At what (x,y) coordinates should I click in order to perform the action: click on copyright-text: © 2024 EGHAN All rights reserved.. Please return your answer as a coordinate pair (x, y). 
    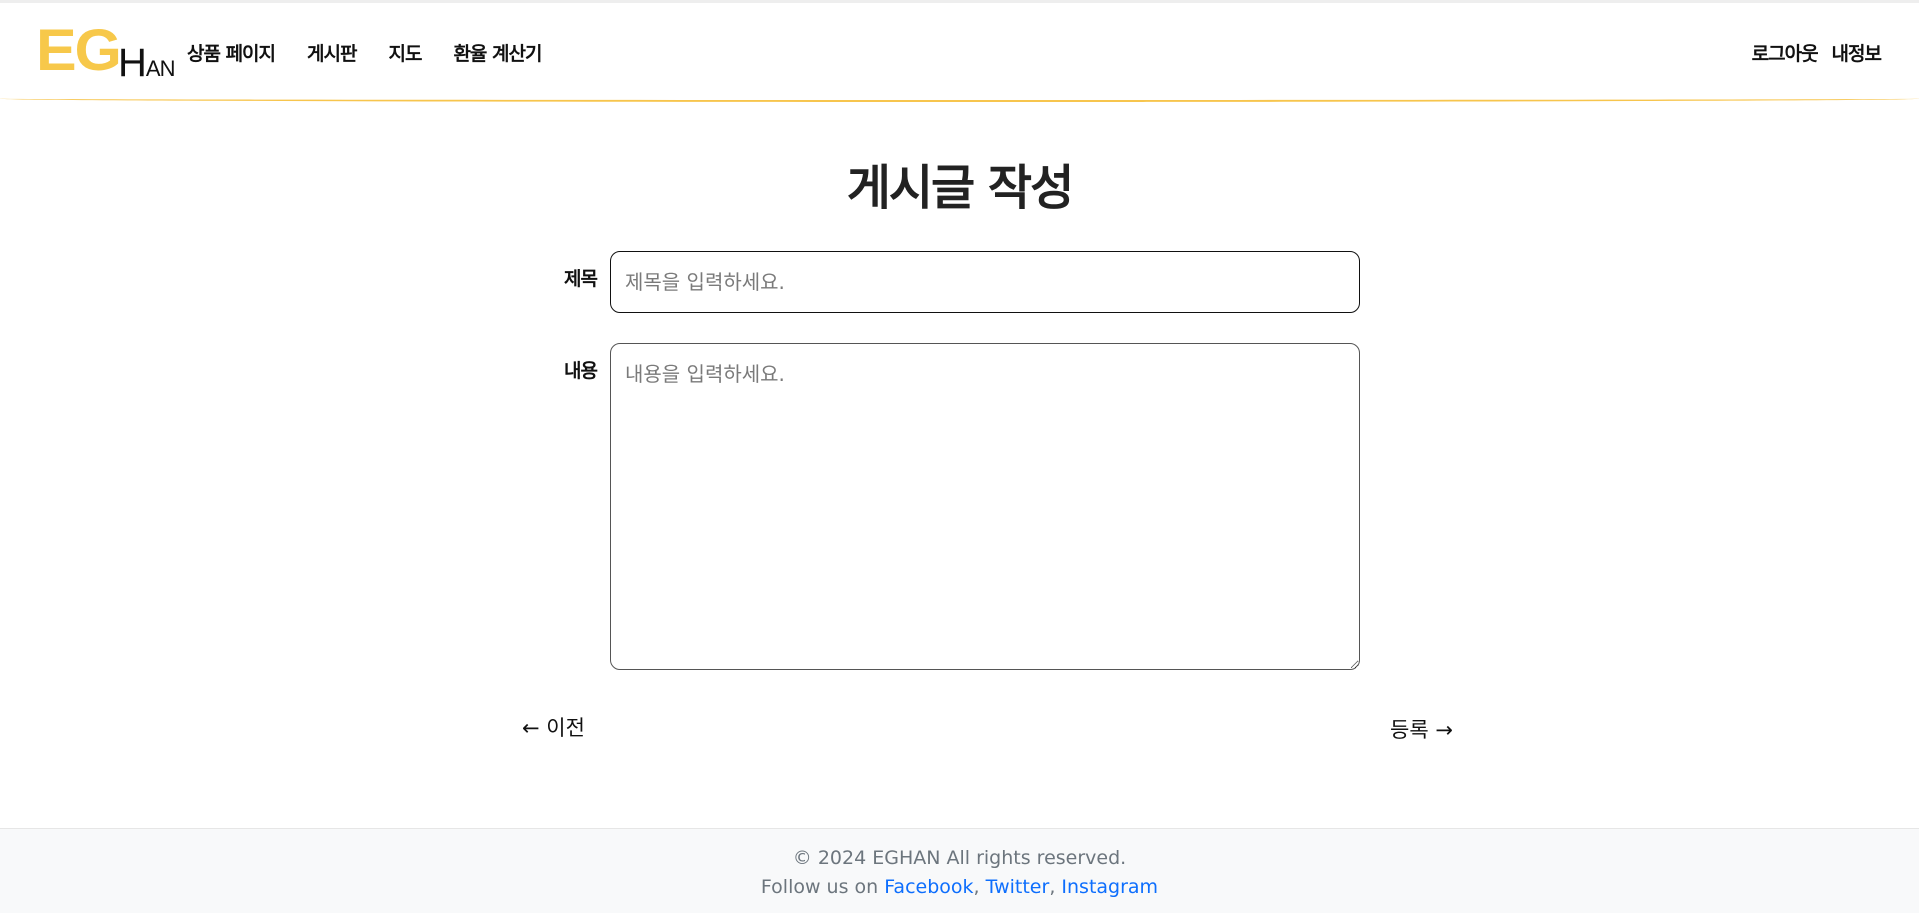
    Looking at the image, I should click on (959, 858).